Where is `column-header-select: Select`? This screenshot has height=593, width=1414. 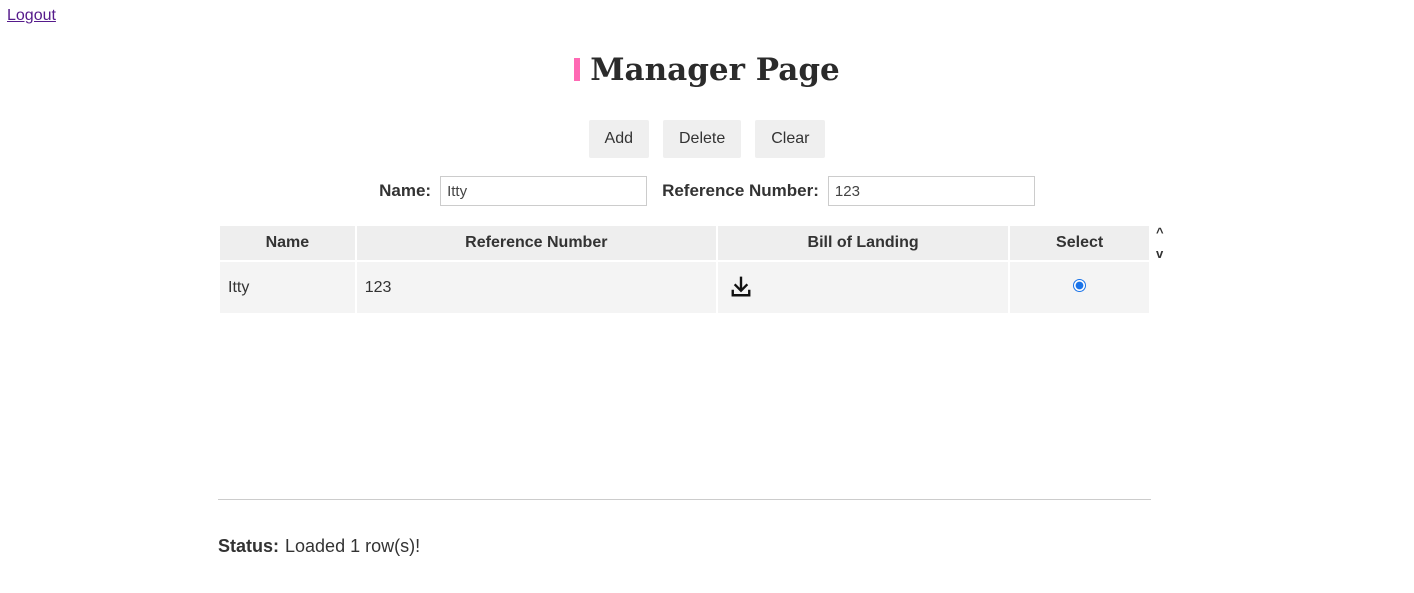
column-header-select: Select is located at coordinates (1079, 243).